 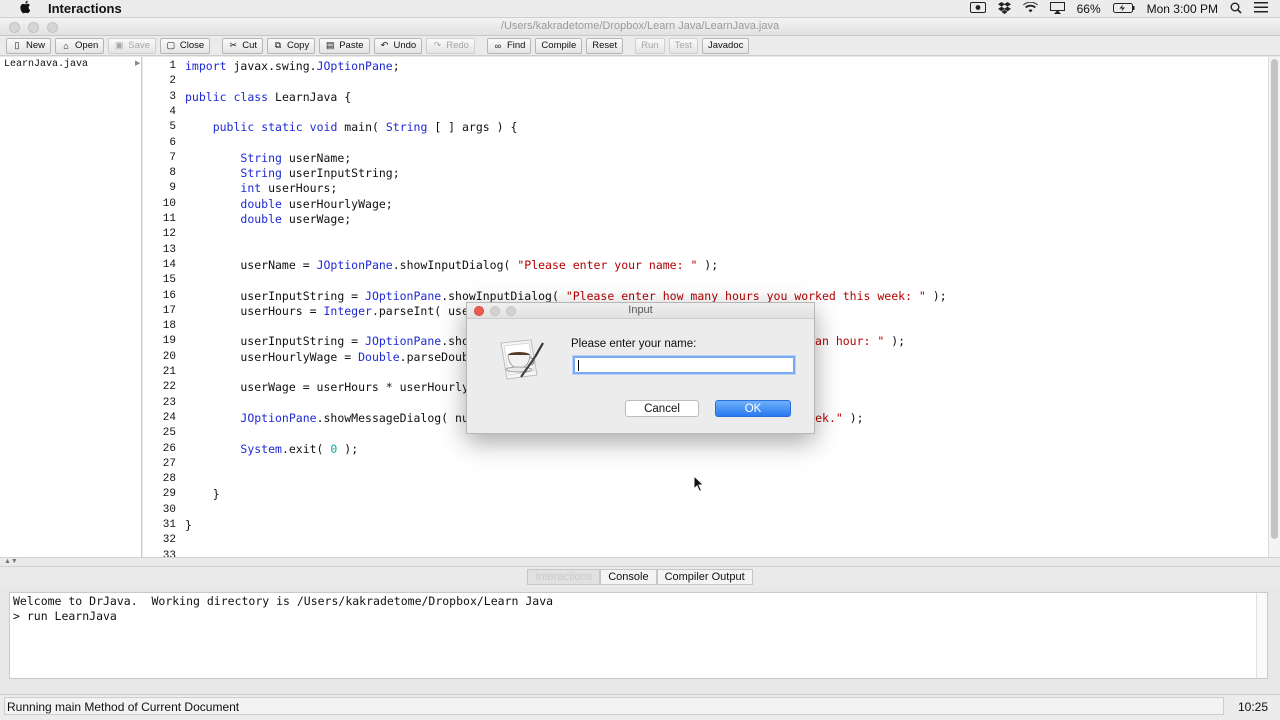 I want to click on open-button: ⌂ Open, so click(x=80, y=45).